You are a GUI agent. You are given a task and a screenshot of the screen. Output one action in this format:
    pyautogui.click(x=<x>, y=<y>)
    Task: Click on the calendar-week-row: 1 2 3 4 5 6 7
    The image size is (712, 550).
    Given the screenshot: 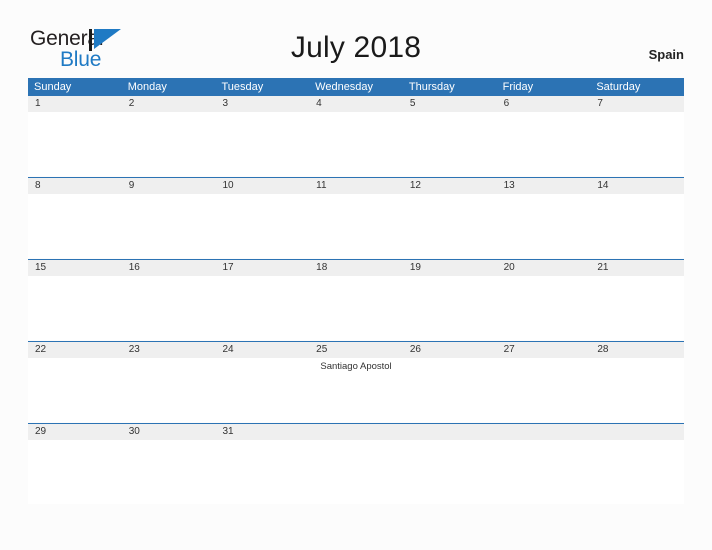 What is the action you would take?
    pyautogui.click(x=356, y=136)
    